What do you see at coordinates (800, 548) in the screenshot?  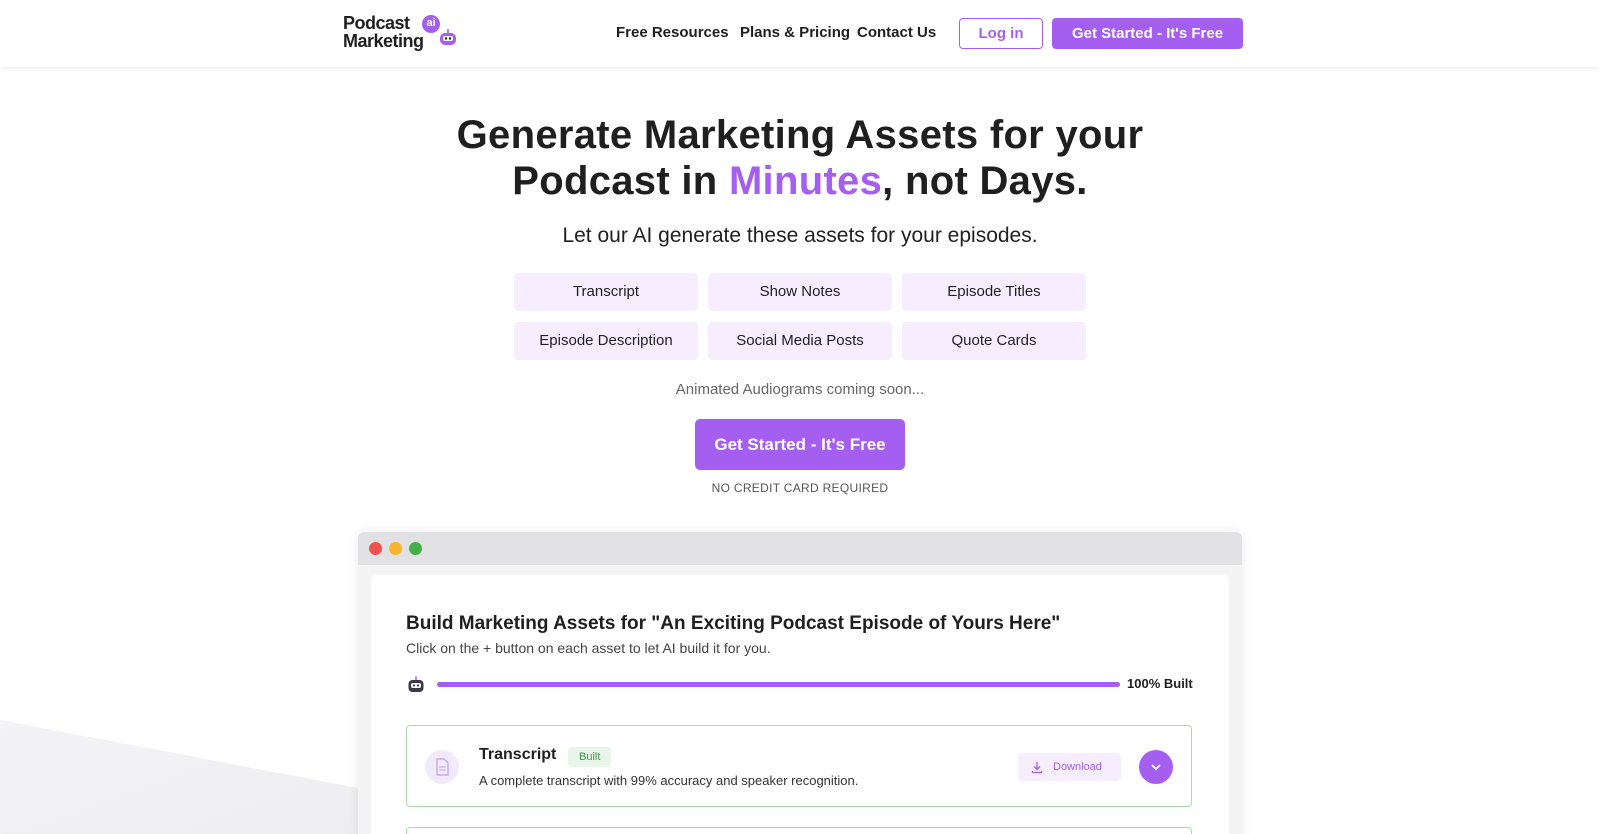 I see `window-title-bar` at bounding box center [800, 548].